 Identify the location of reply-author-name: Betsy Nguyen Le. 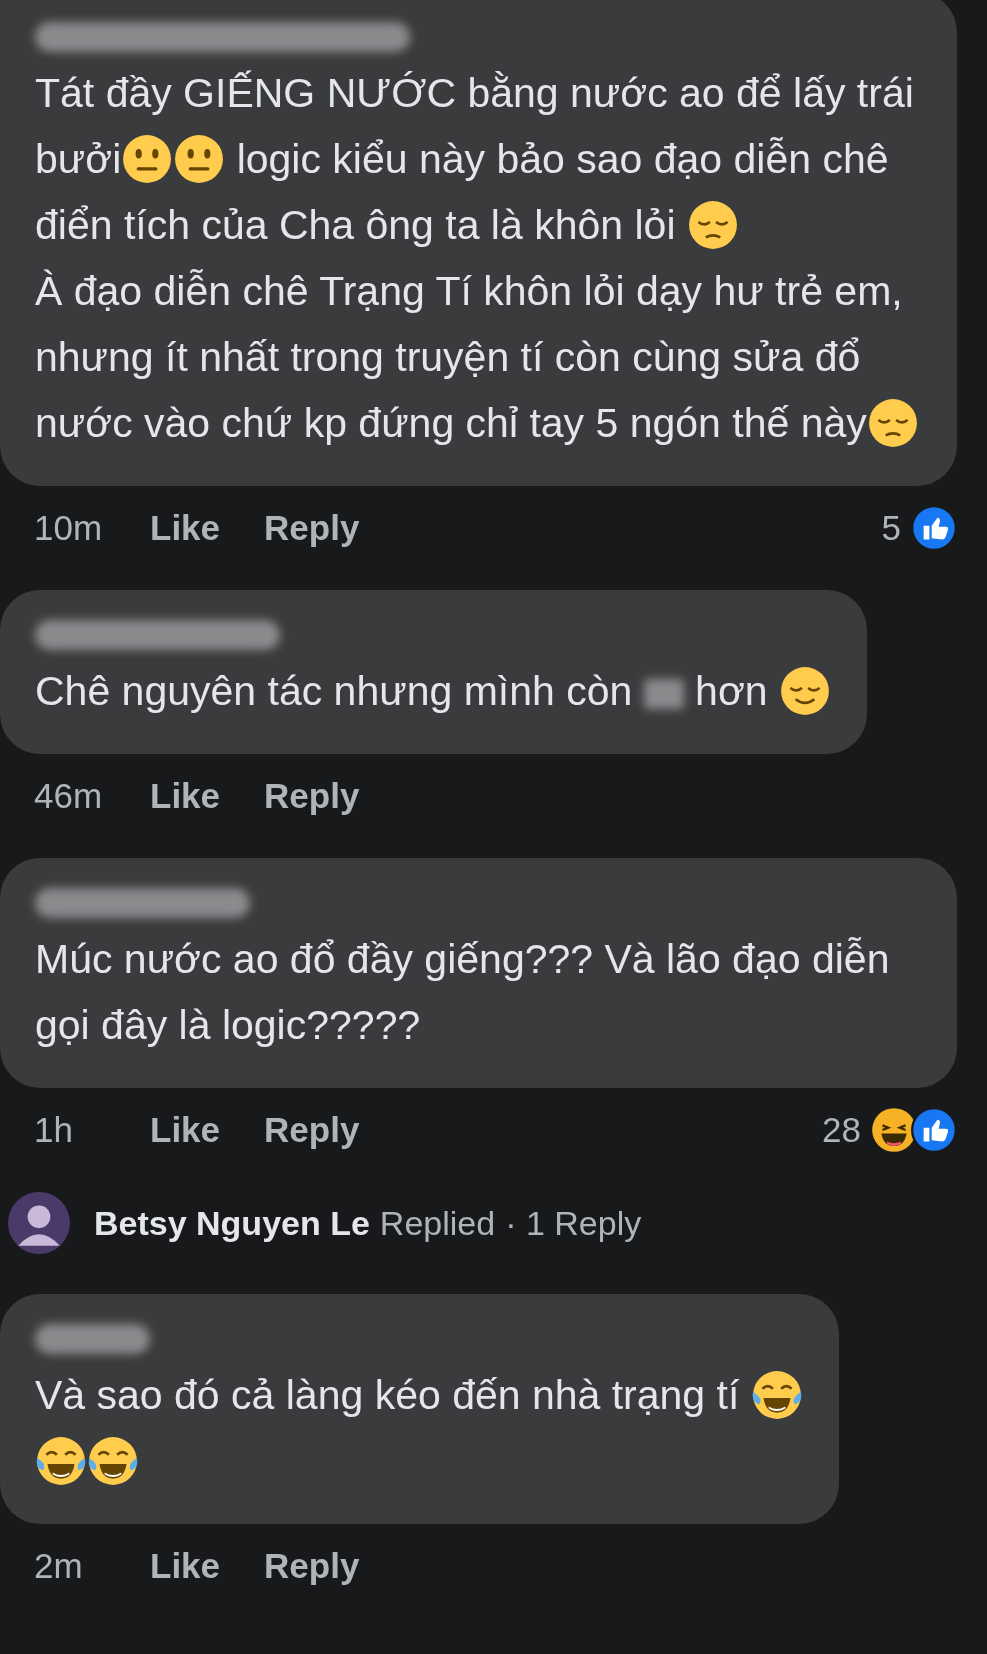
(232, 1223).